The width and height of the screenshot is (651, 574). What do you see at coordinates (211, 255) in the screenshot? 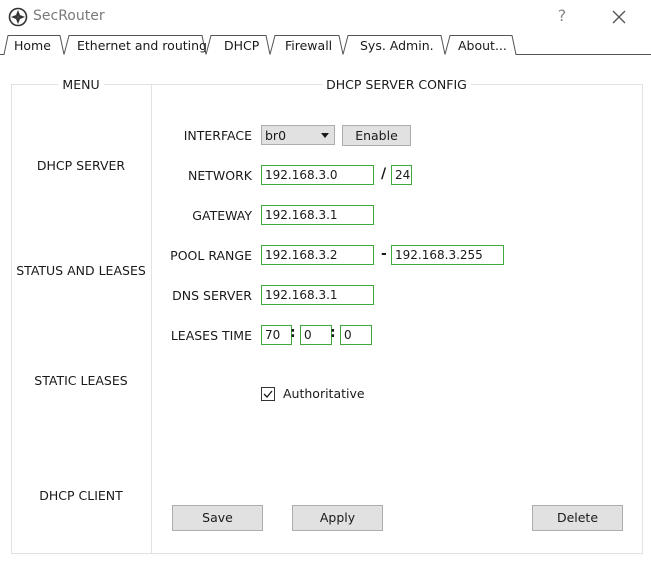
I see `pool-range-label: POOL RANGE` at bounding box center [211, 255].